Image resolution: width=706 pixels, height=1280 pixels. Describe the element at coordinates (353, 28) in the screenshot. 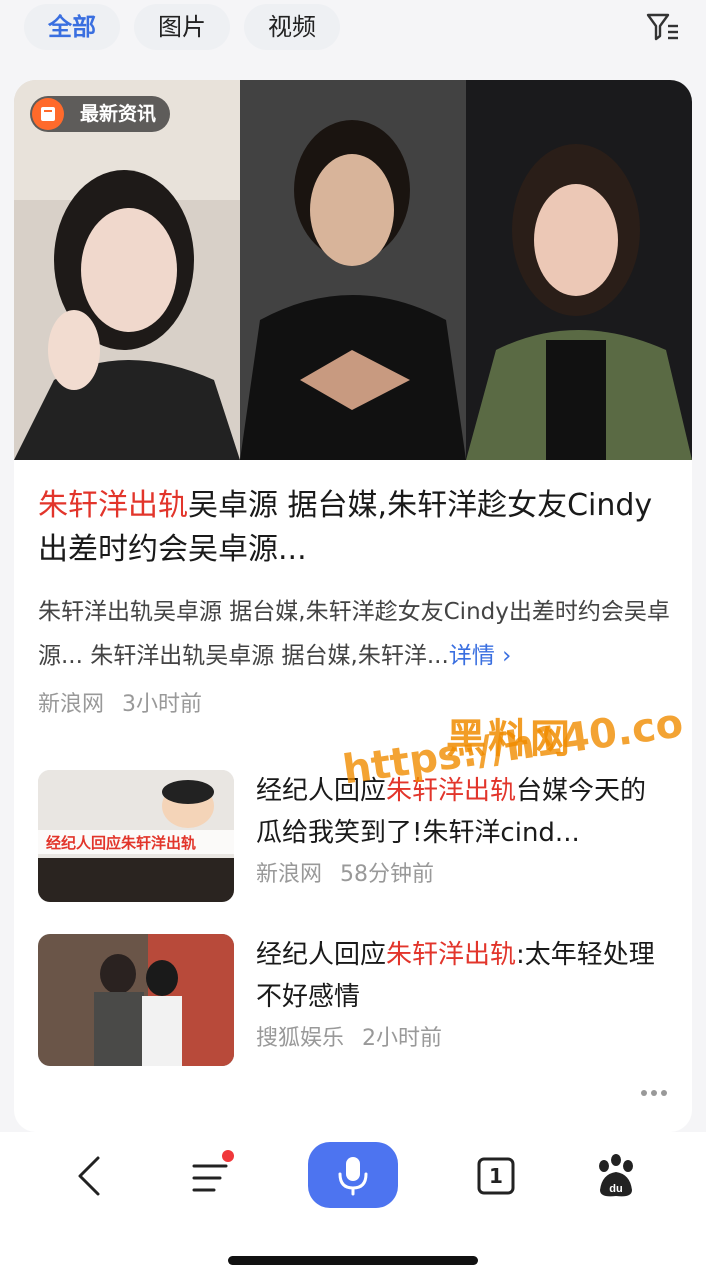

I see `filter-tabs: 全部 图片 视频` at that location.